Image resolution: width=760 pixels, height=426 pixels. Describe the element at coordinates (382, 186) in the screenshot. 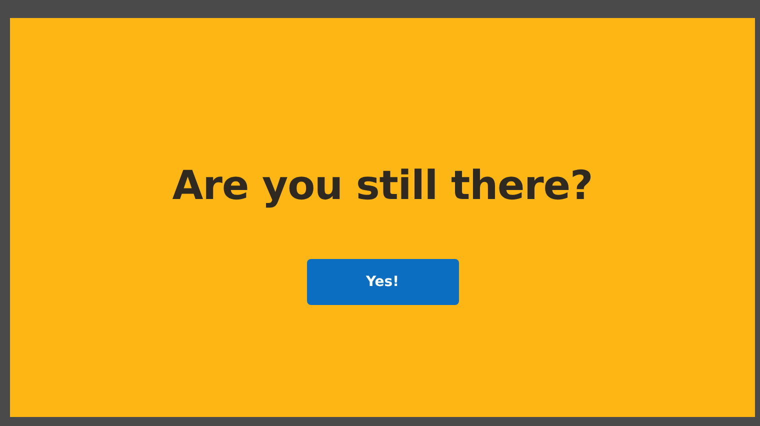

I see `dialog-heading: Are you still there?` at that location.